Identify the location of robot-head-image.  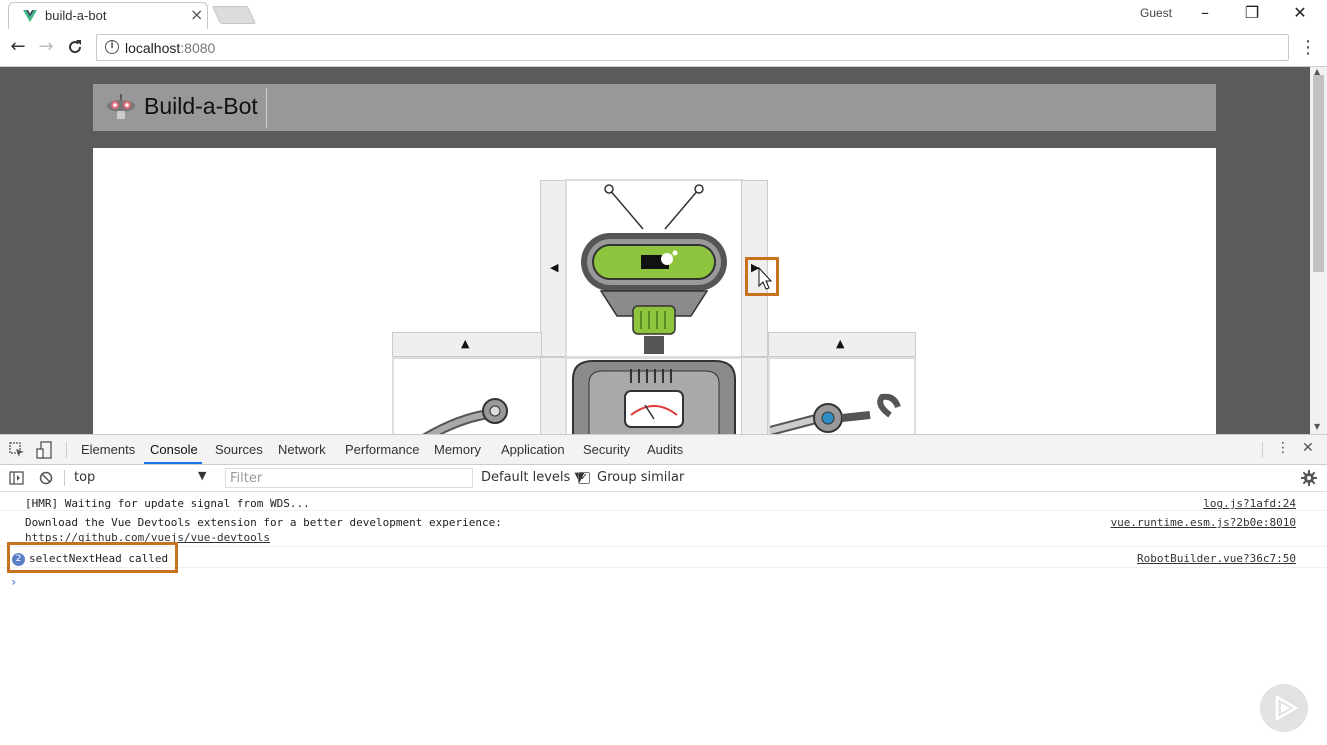
(654, 269).